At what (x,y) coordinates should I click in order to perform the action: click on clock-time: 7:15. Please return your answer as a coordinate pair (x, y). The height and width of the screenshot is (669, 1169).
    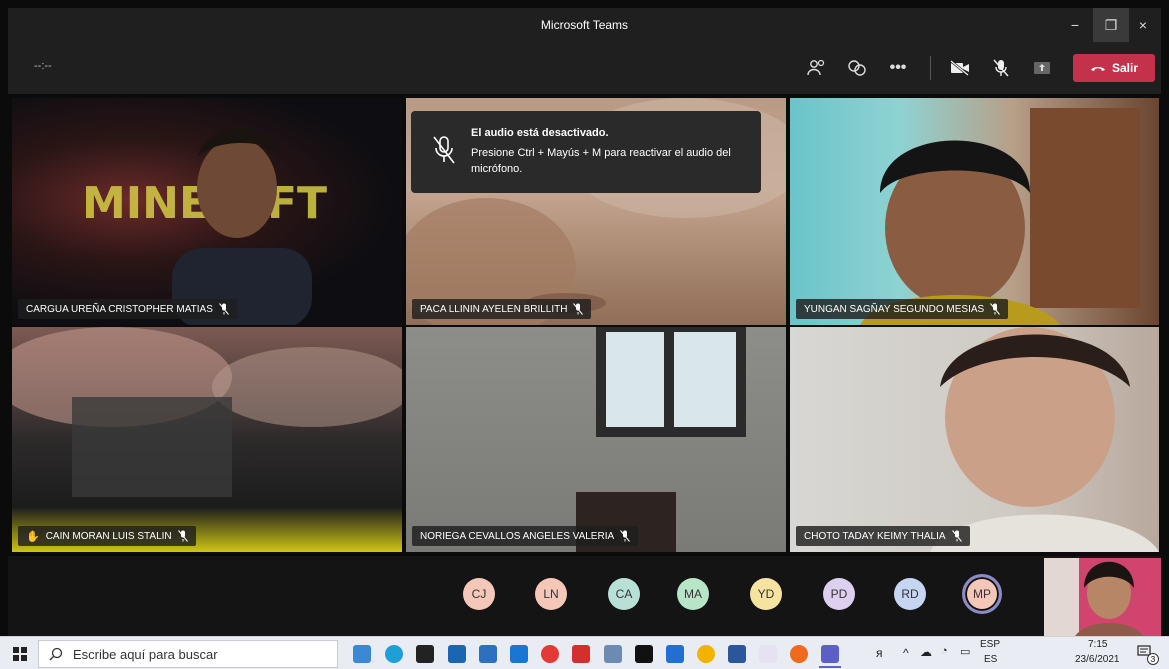
    Looking at the image, I should click on (1097, 644).